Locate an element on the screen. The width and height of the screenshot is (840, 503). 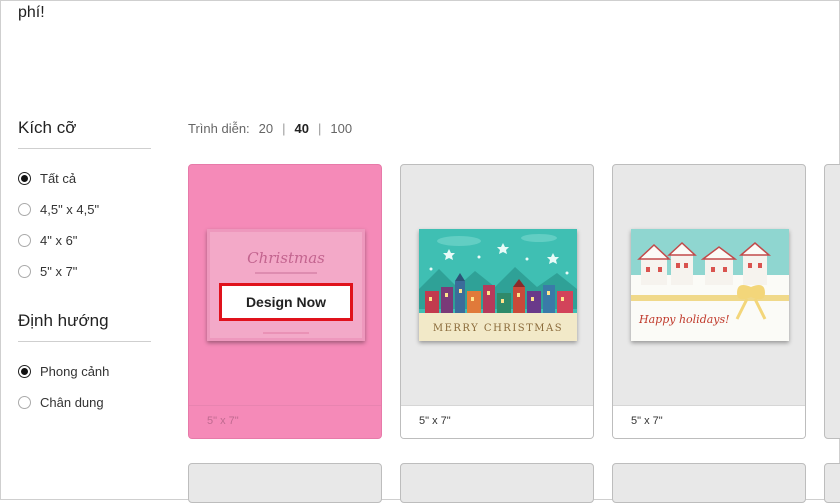
size-option-label: Tất cả is located at coordinates (58, 178).